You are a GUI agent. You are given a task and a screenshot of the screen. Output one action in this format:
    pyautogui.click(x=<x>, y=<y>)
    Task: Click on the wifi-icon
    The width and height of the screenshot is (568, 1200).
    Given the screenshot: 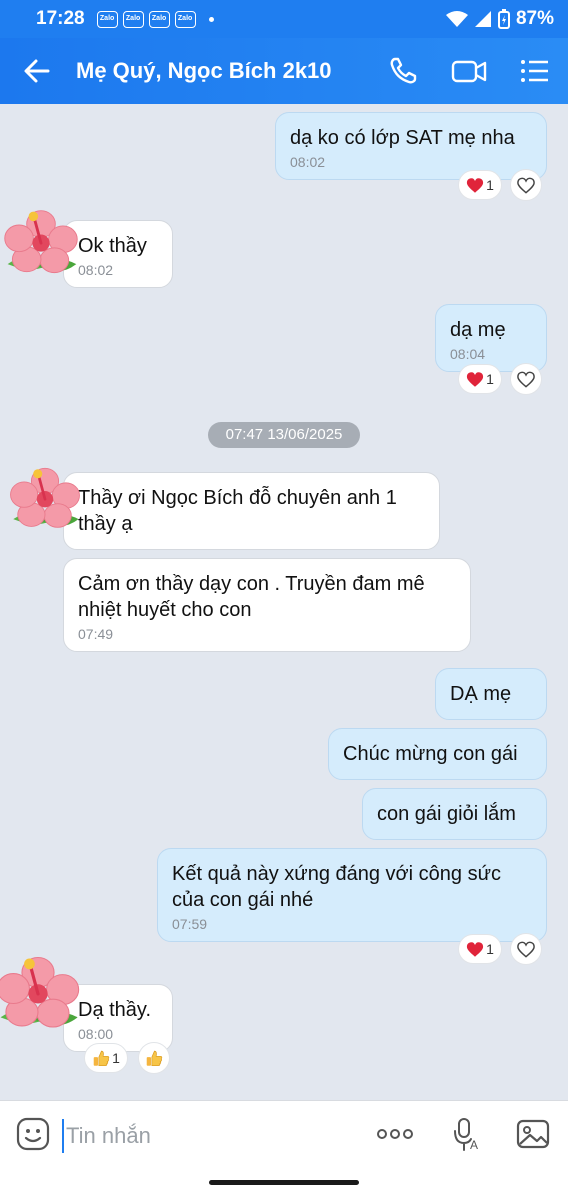 What is the action you would take?
    pyautogui.click(x=456, y=19)
    